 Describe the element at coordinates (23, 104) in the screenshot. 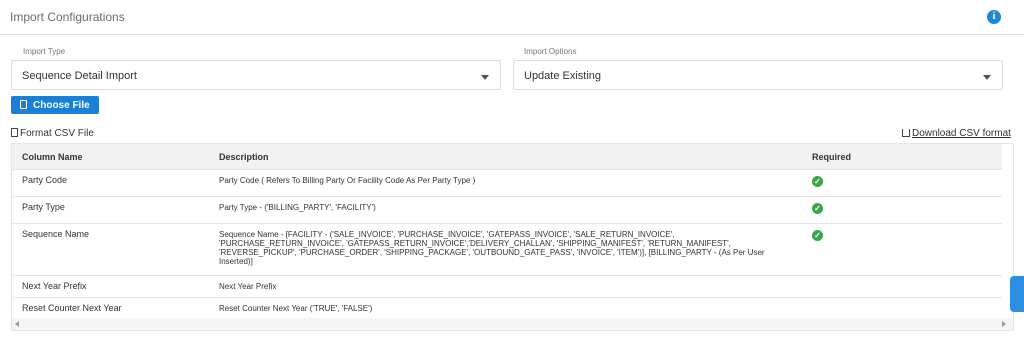

I see `file-icon` at that location.